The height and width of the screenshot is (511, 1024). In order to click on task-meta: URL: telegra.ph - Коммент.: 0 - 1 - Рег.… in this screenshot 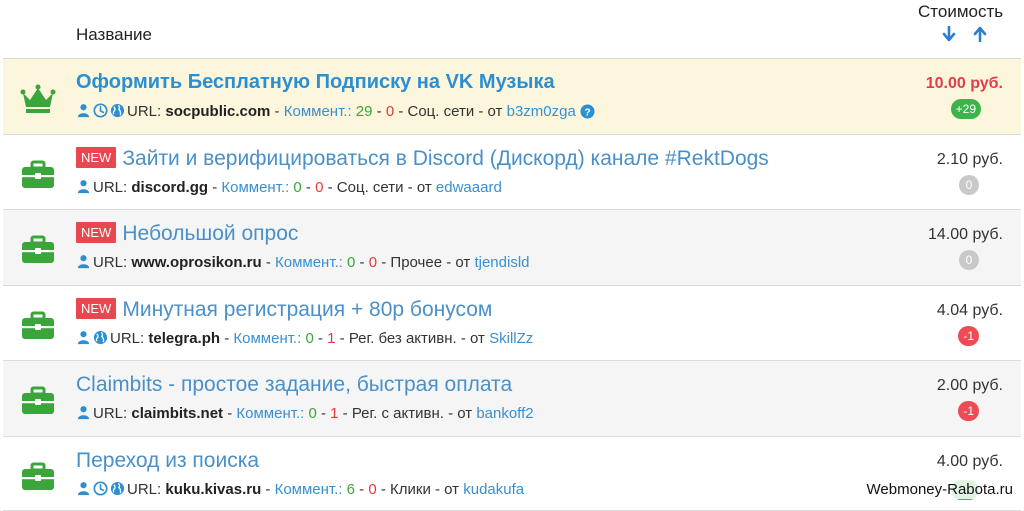, I will do `click(304, 338)`.